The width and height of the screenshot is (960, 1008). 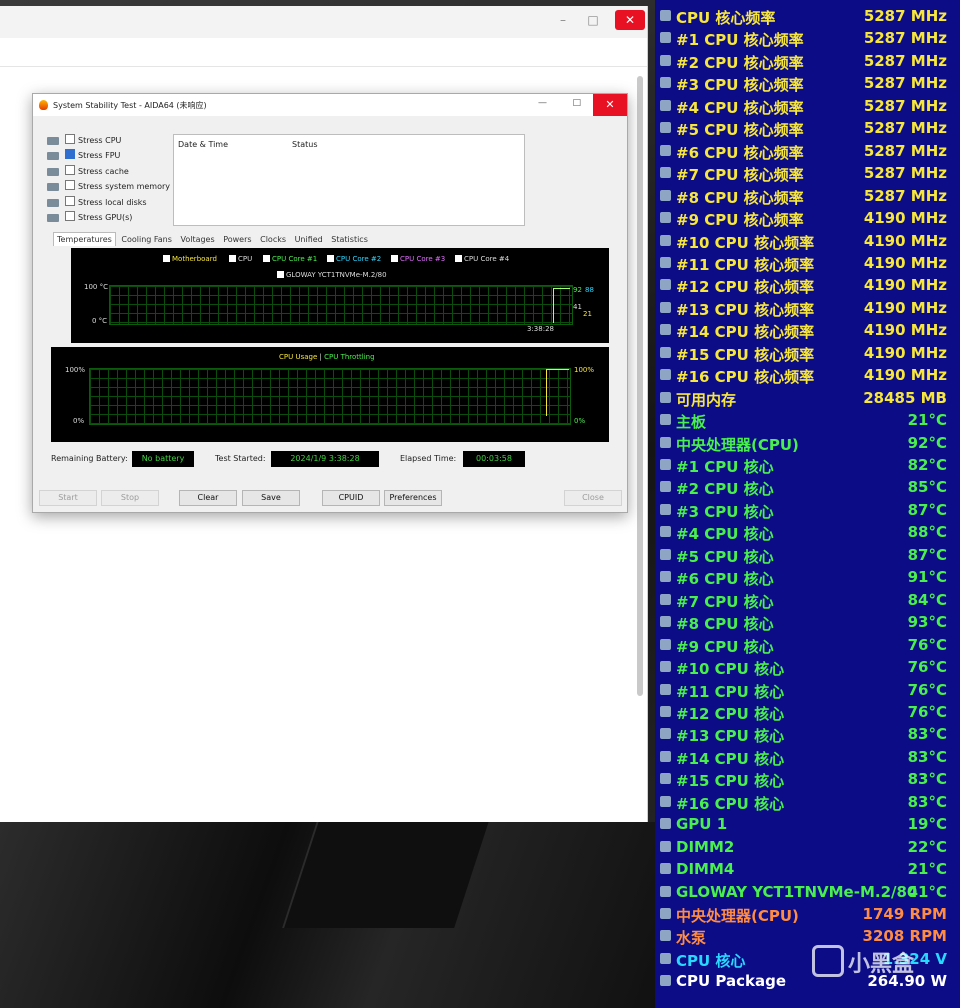 What do you see at coordinates (53, 217) in the screenshot?
I see `gpu-icon` at bounding box center [53, 217].